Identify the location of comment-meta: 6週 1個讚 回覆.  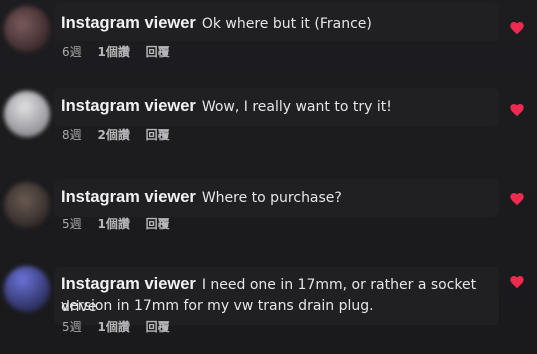
(122, 51).